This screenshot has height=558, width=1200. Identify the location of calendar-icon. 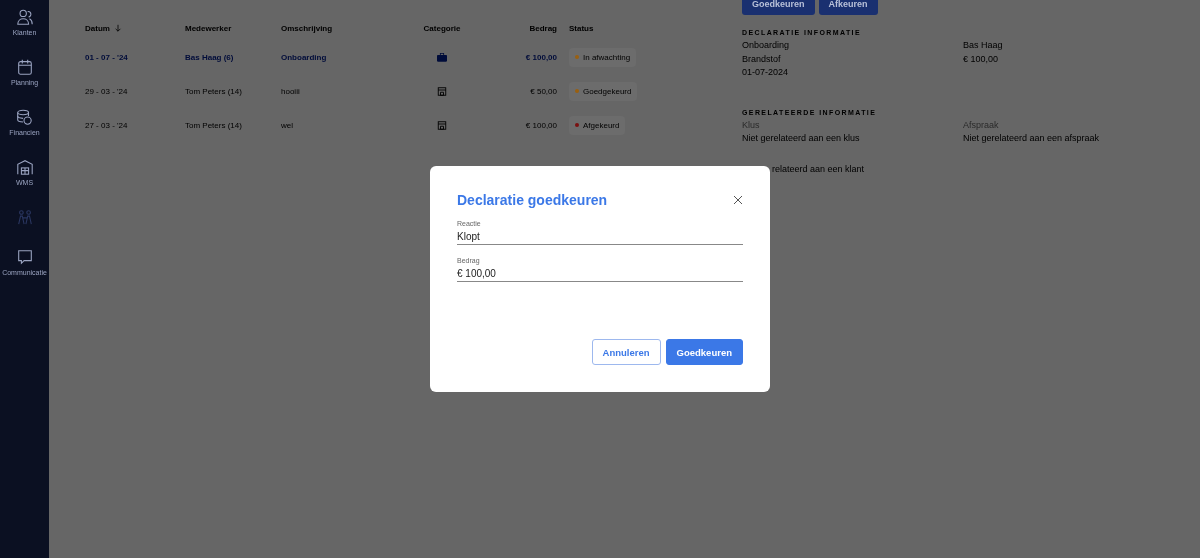
(24, 67).